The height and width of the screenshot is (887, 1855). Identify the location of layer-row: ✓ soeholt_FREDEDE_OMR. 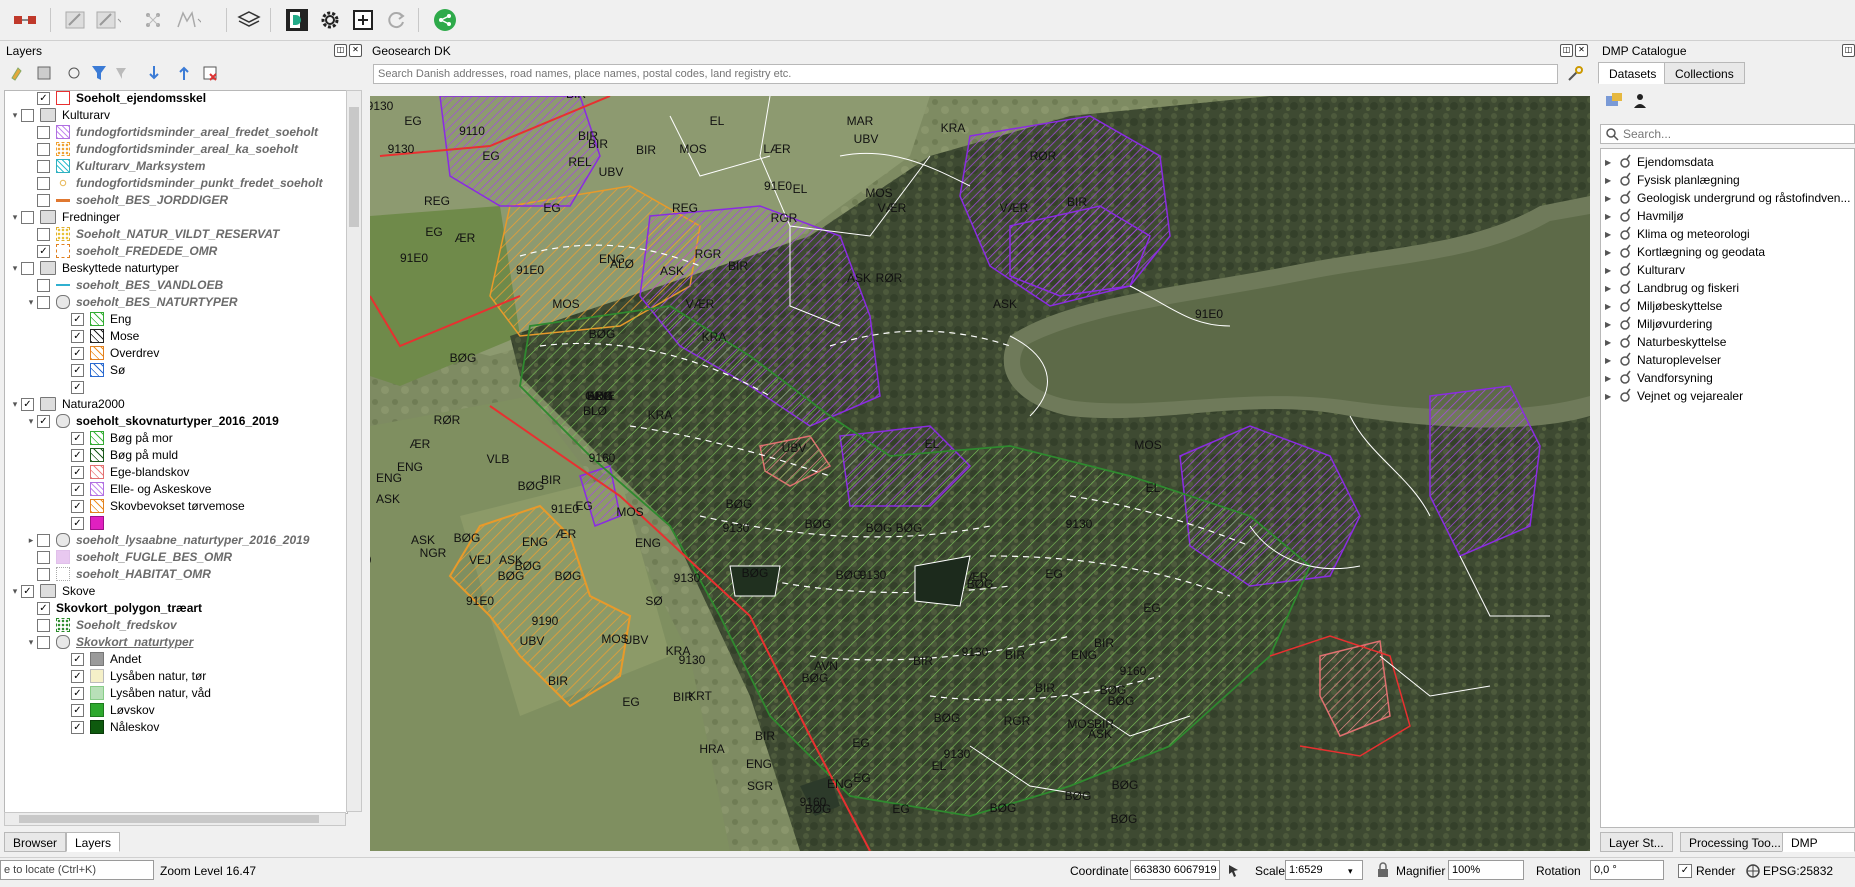
(111, 251).